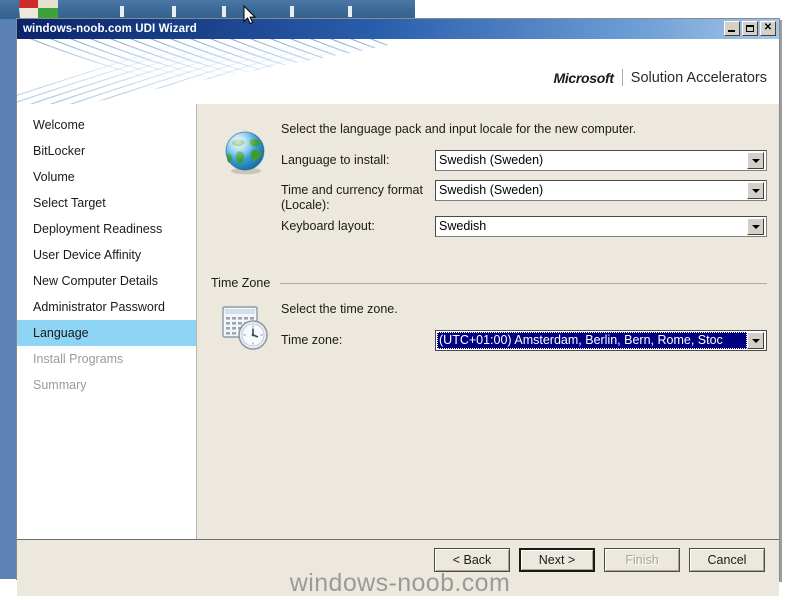 The width and height of the screenshot is (800, 600). What do you see at coordinates (491, 190) in the screenshot?
I see `locale-value: Swedish (Sweden)` at bounding box center [491, 190].